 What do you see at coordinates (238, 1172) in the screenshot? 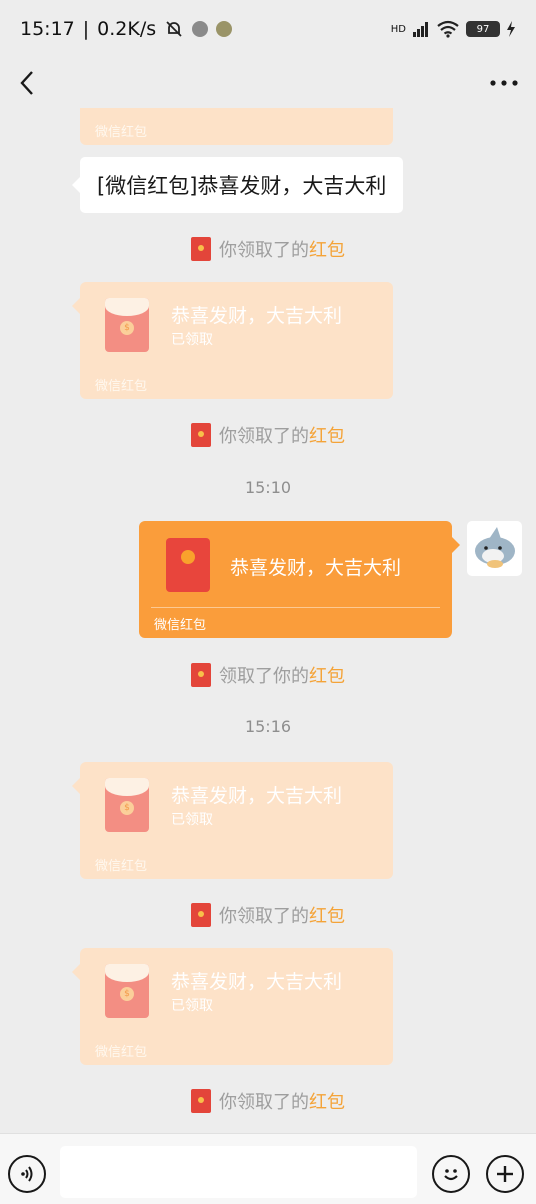
I see `message-input` at bounding box center [238, 1172].